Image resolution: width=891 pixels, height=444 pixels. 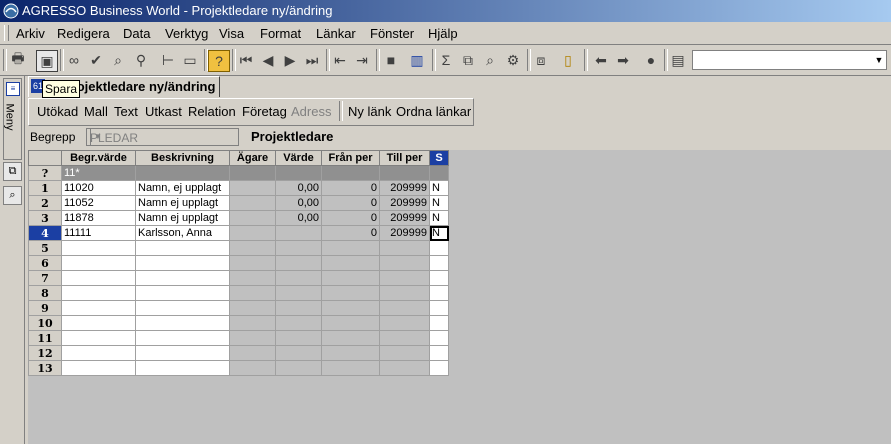 What do you see at coordinates (45, 203) in the screenshot?
I see `row-number: 2` at bounding box center [45, 203].